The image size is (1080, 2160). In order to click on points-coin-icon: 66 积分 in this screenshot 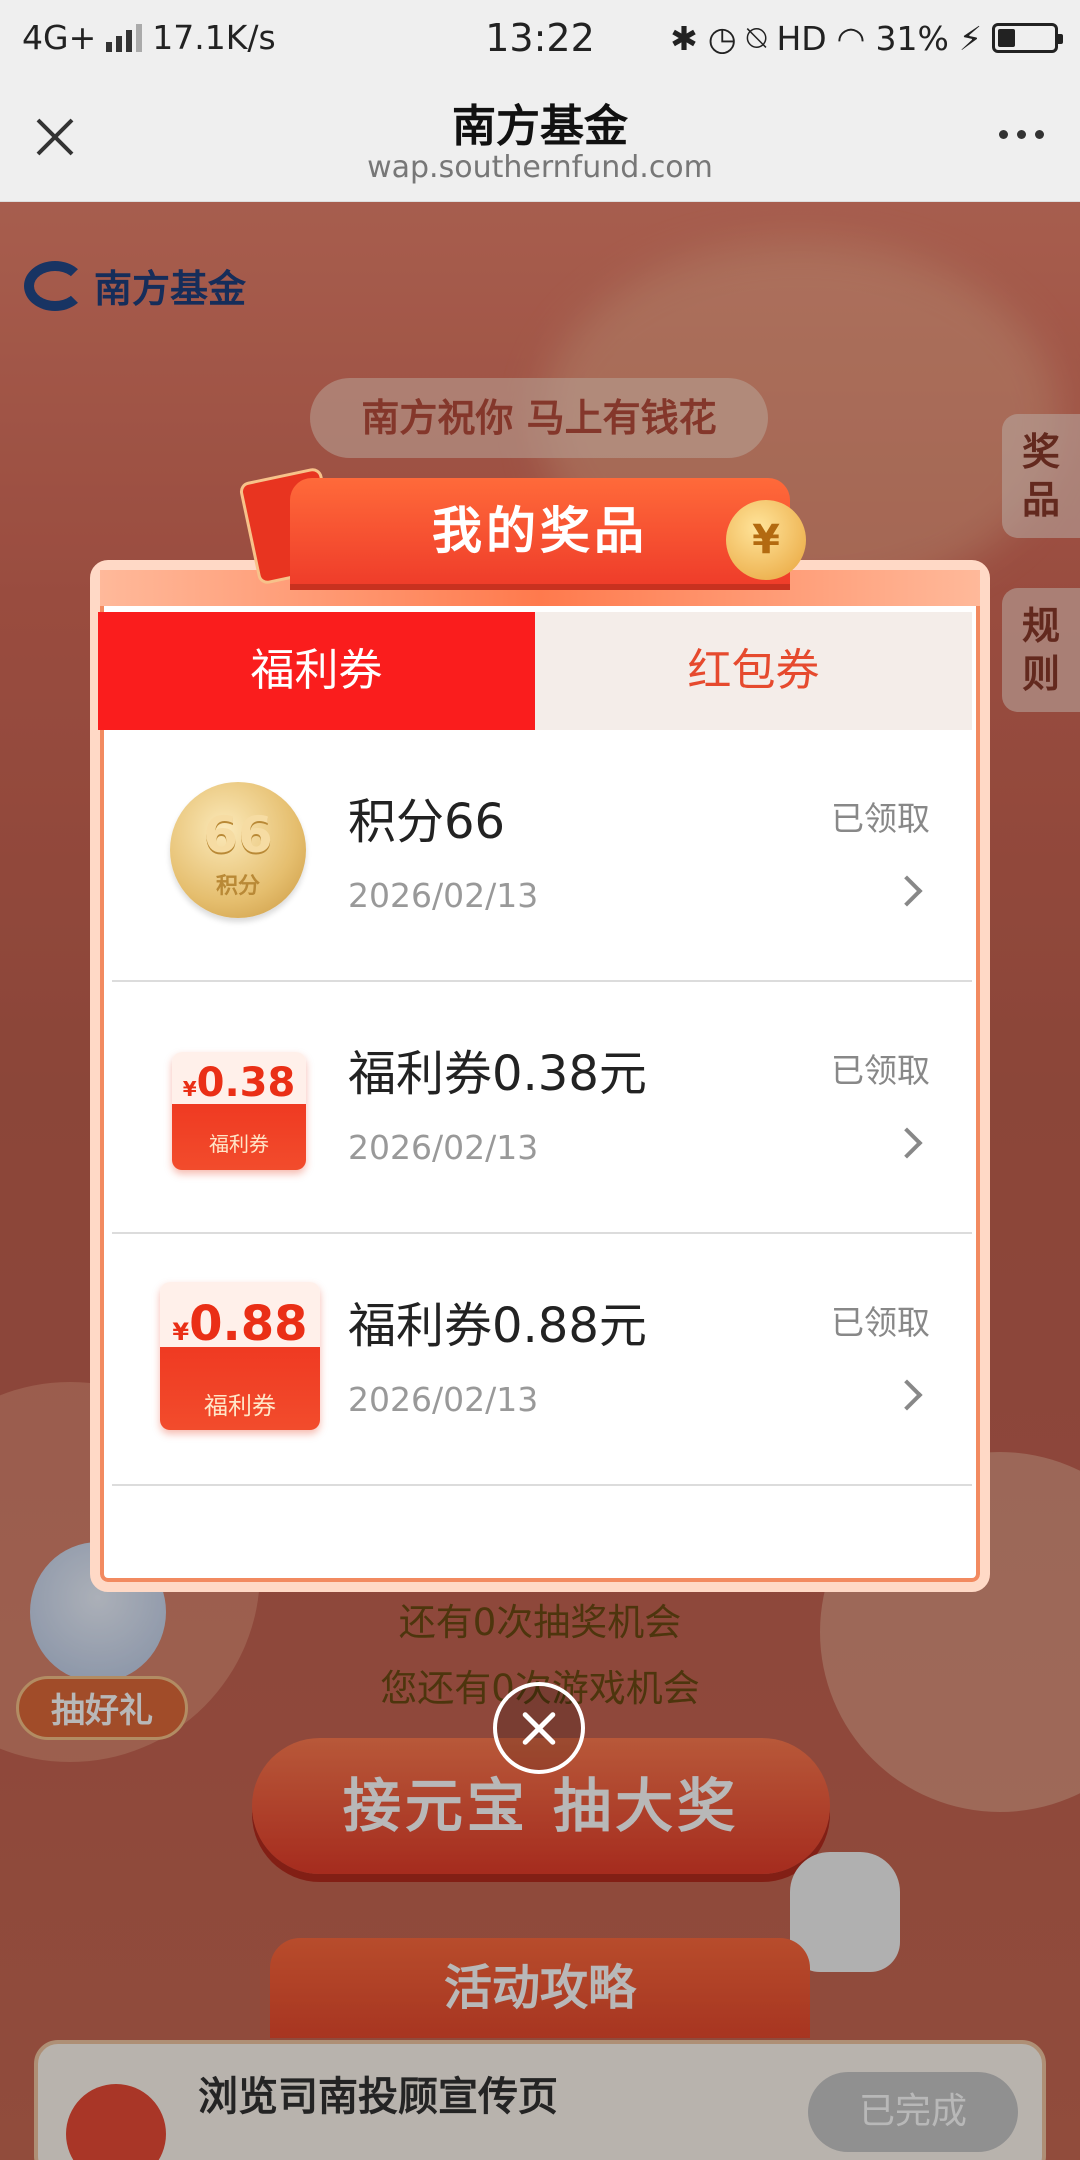, I will do `click(238, 850)`.